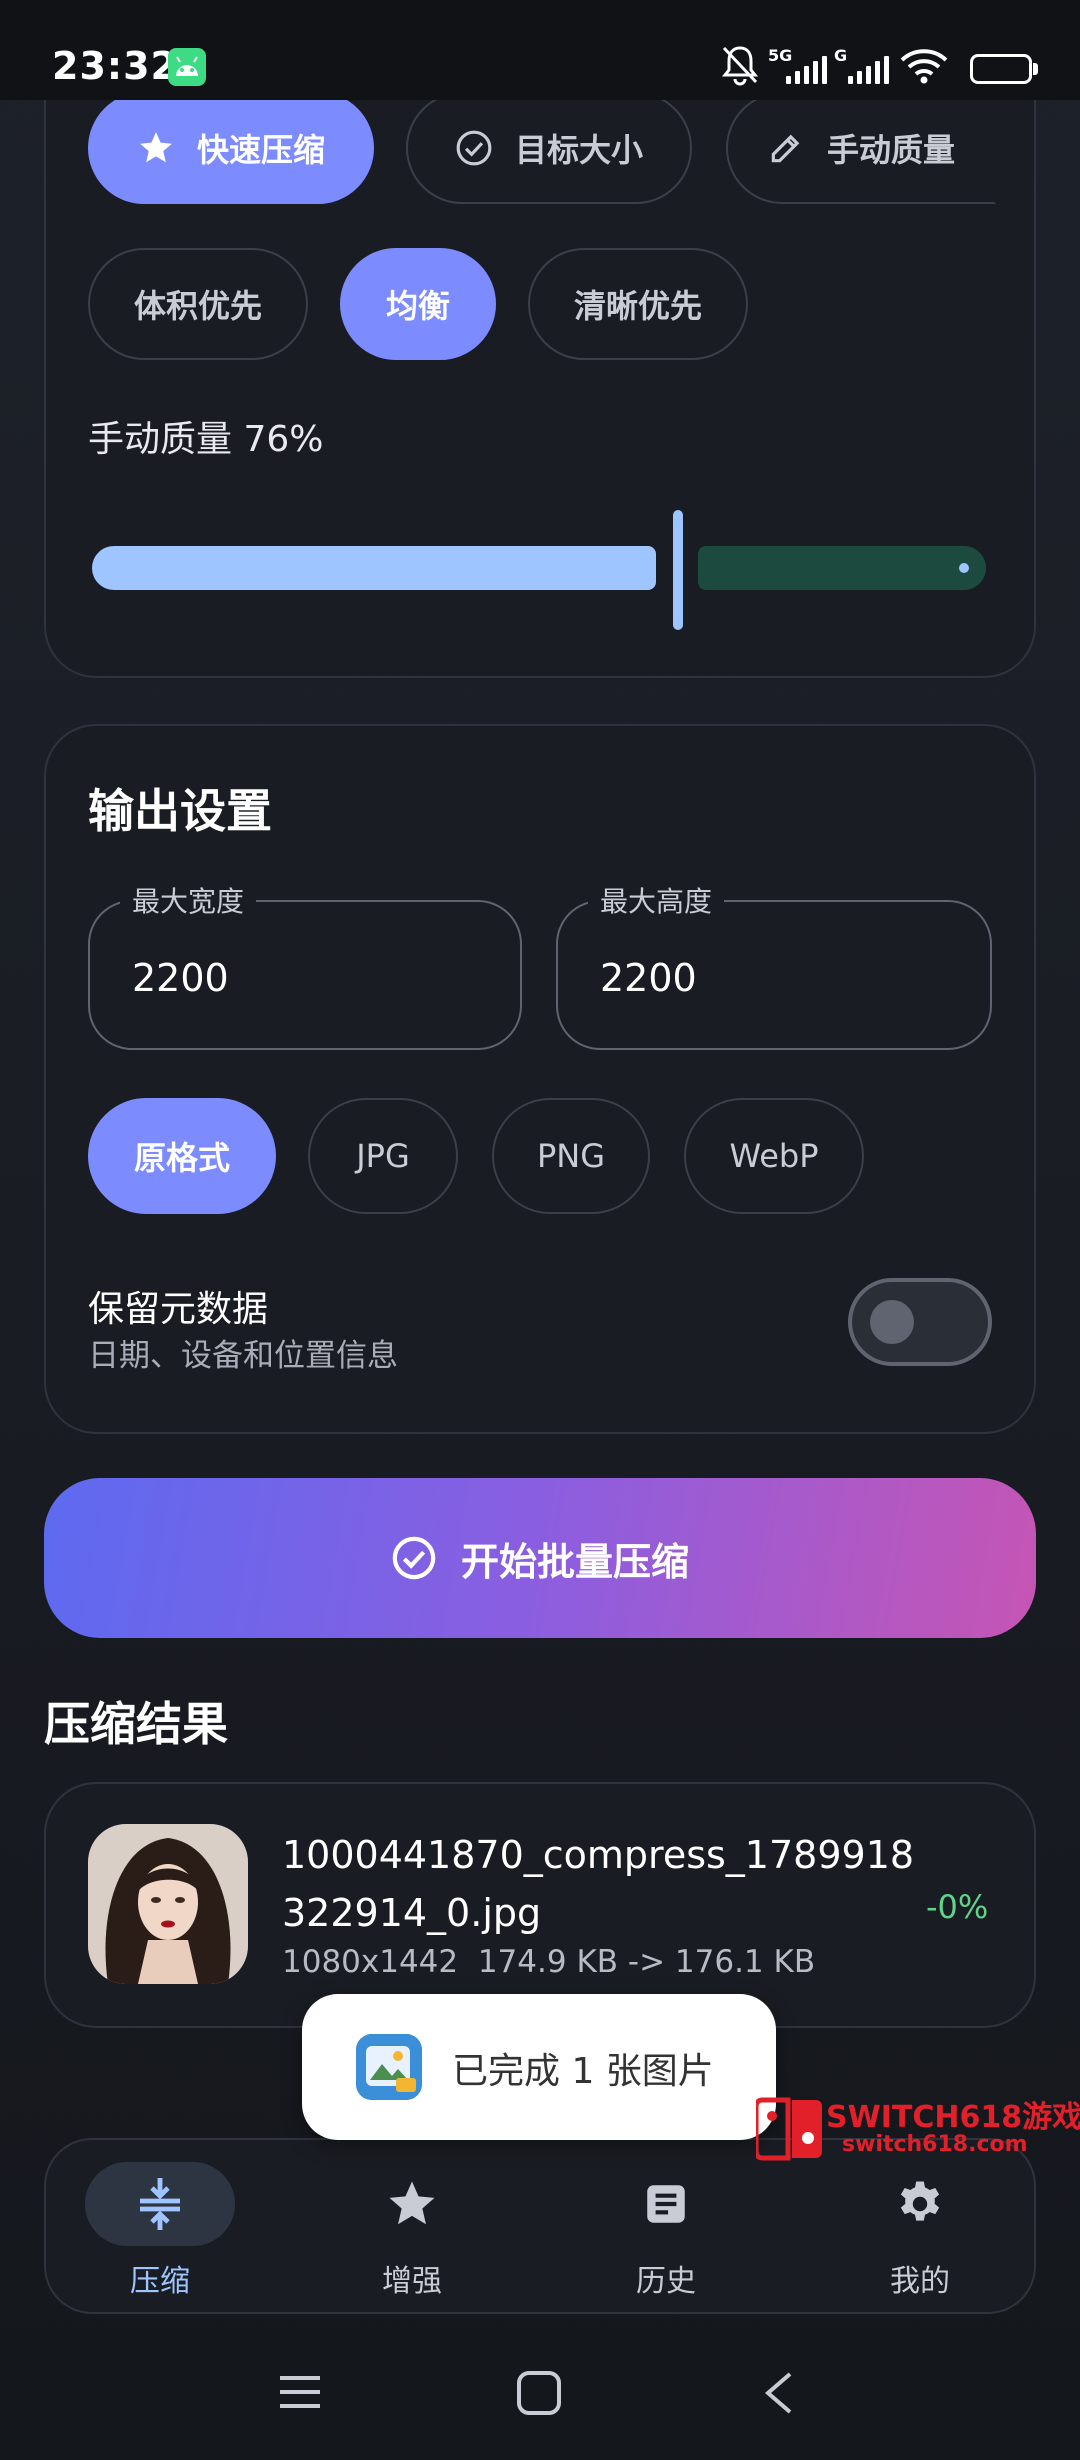  I want to click on quality-slider-active-track, so click(374, 568).